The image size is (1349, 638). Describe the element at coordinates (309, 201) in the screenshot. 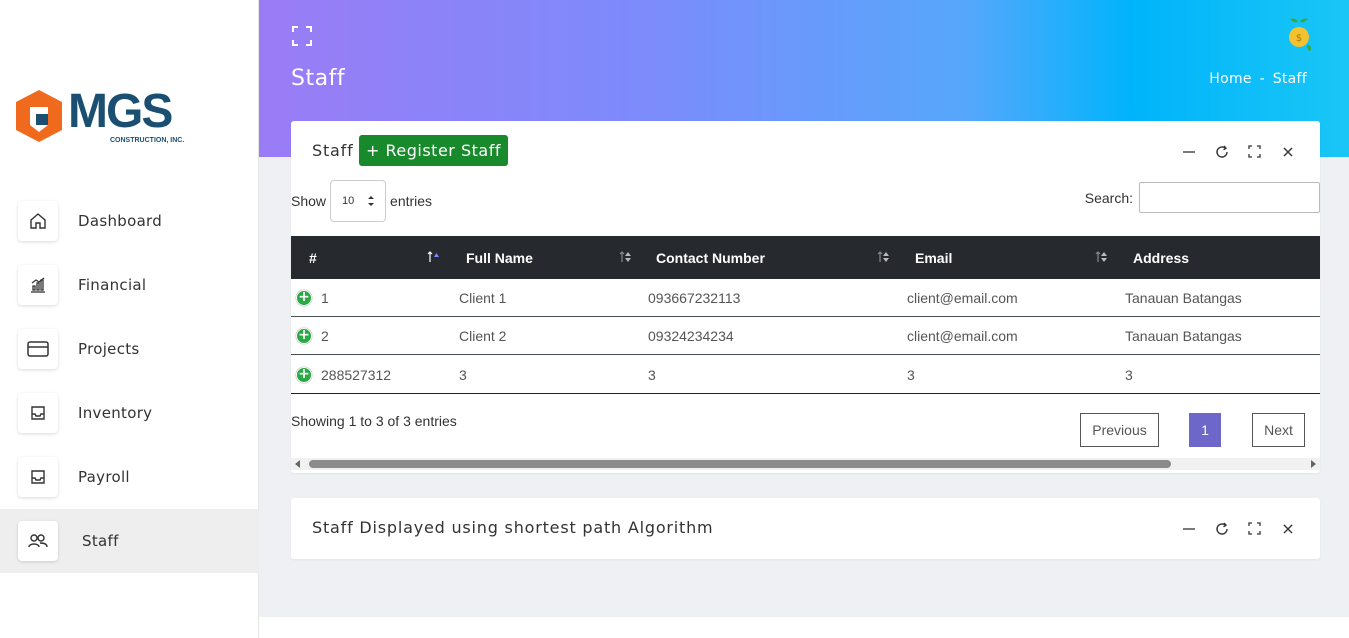

I see `length-prefix: Show` at that location.